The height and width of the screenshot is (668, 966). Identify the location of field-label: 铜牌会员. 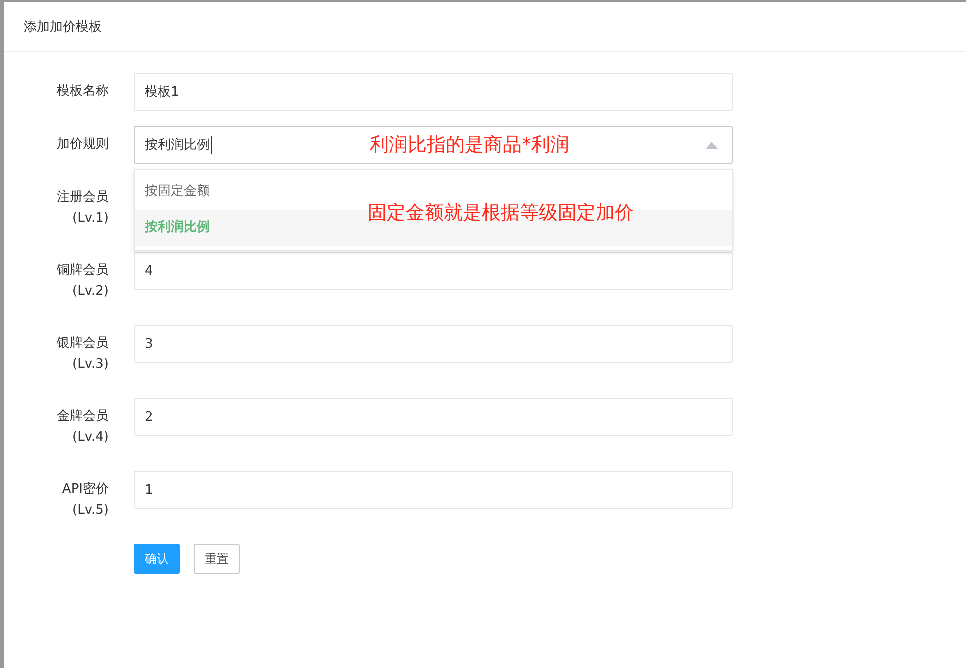
(83, 271).